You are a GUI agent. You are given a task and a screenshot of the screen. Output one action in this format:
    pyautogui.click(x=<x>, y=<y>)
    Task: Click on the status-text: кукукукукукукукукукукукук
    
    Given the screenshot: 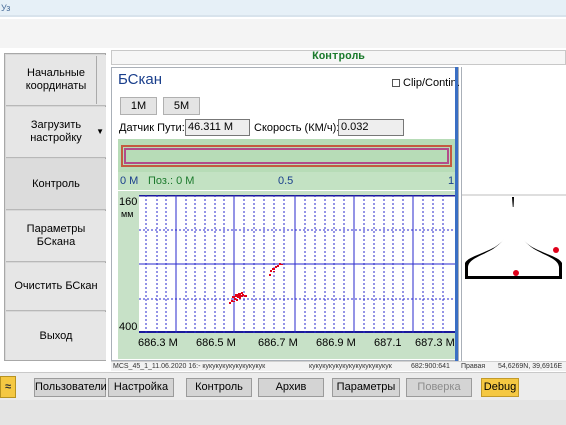 What is the action you would take?
    pyautogui.click(x=350, y=366)
    